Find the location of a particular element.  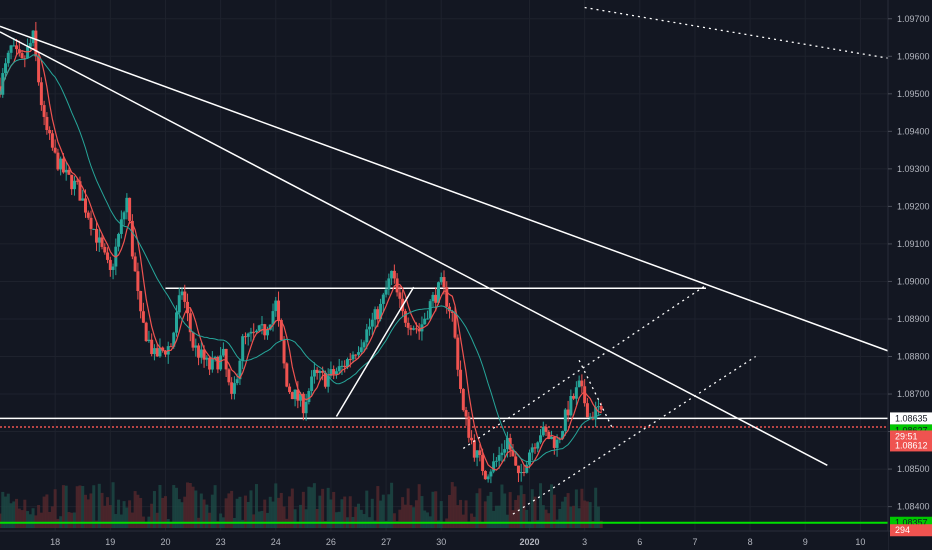

time-tick-label: 26 is located at coordinates (331, 542).